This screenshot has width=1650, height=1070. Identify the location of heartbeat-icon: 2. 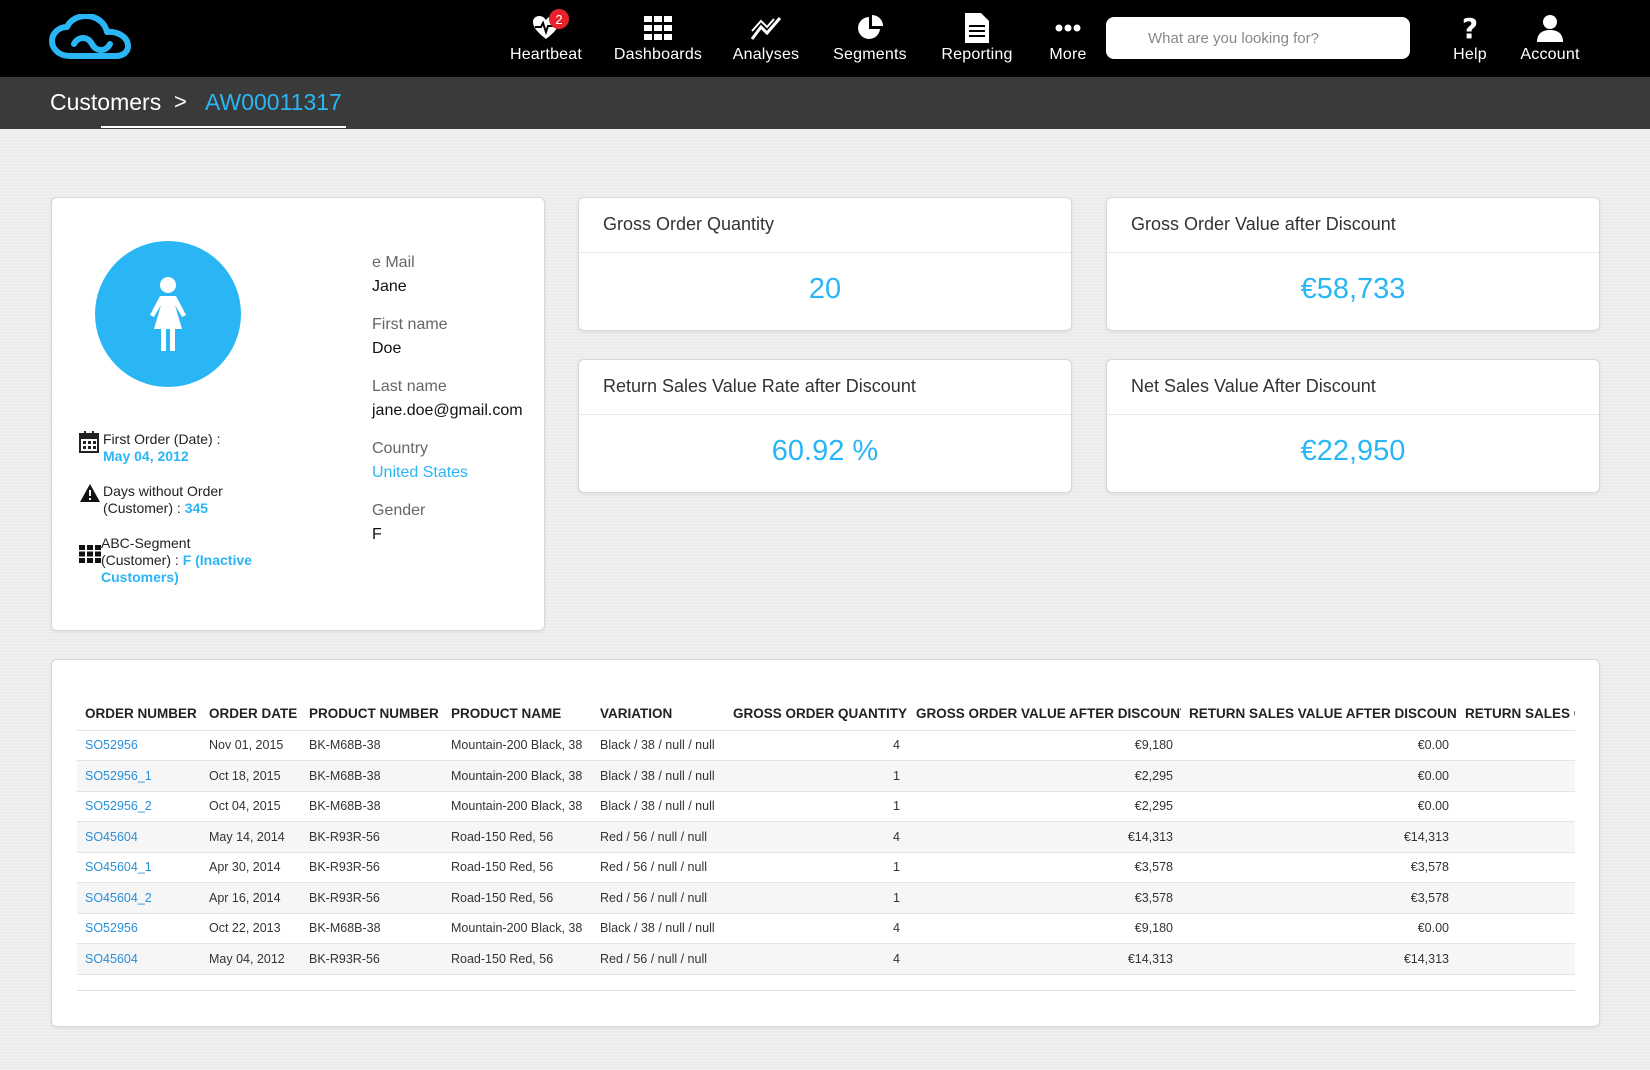
(549, 26).